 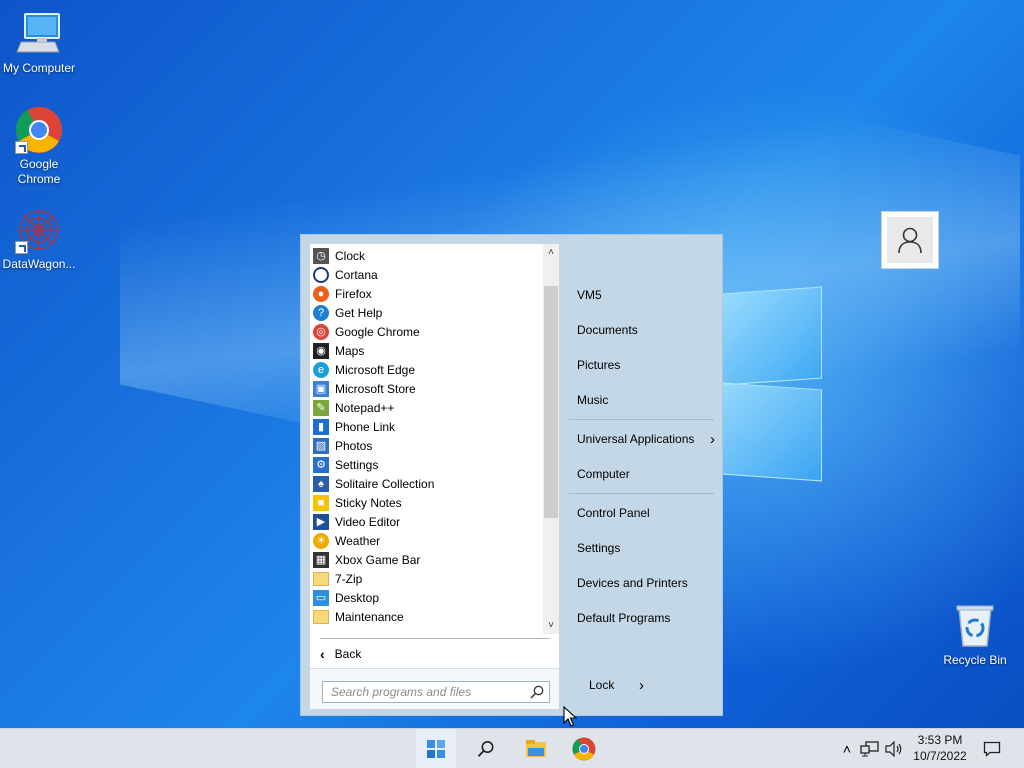 I want to click on program-item: ♠ Solitaire Collection, so click(x=426, y=483).